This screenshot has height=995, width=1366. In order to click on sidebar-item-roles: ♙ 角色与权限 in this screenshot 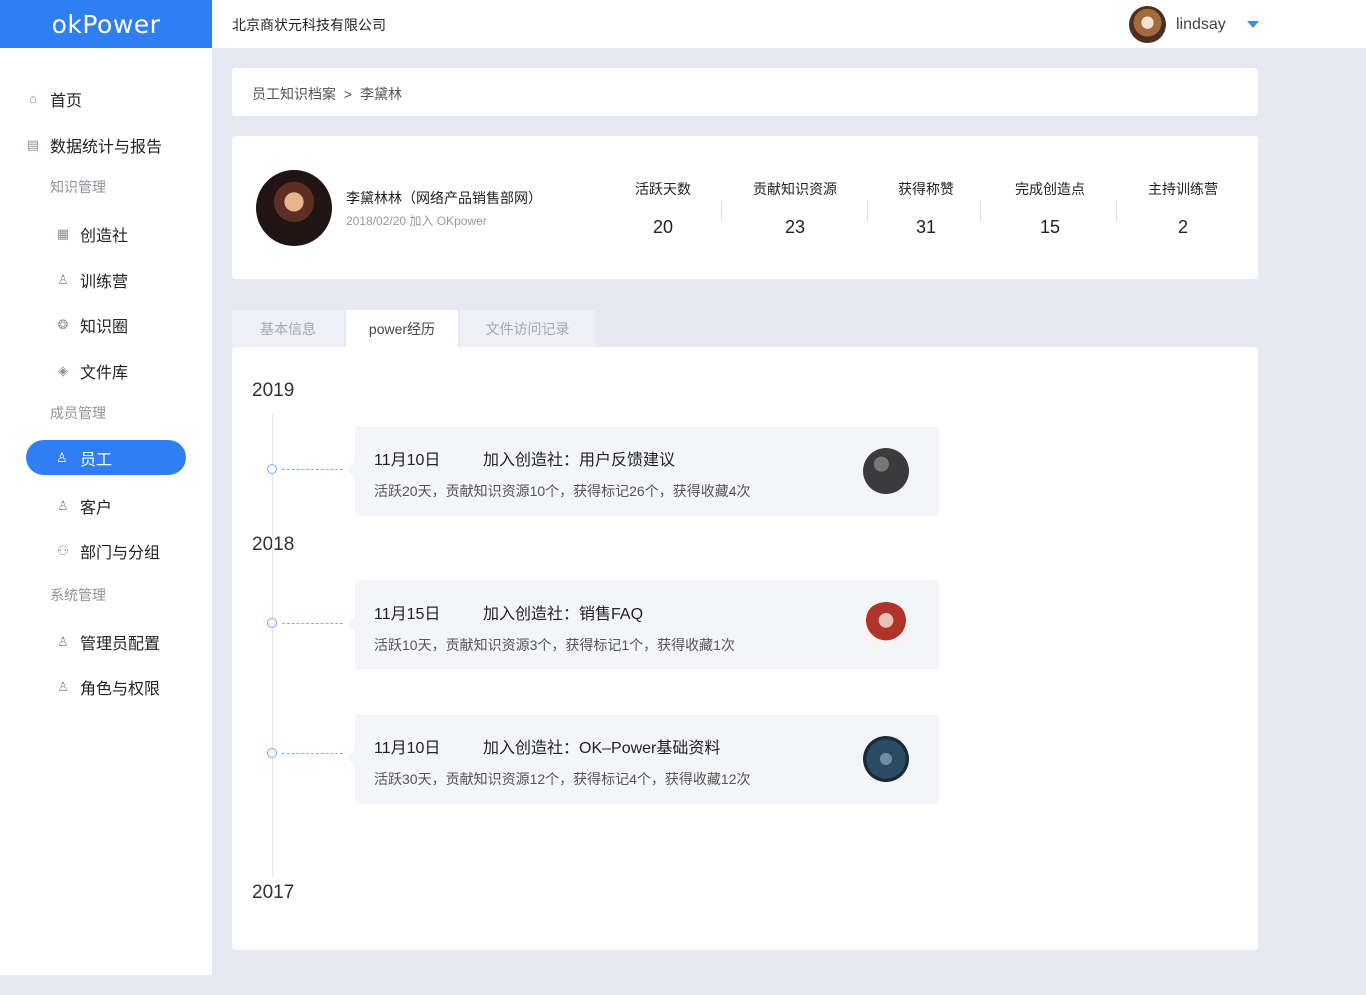, I will do `click(108, 687)`.